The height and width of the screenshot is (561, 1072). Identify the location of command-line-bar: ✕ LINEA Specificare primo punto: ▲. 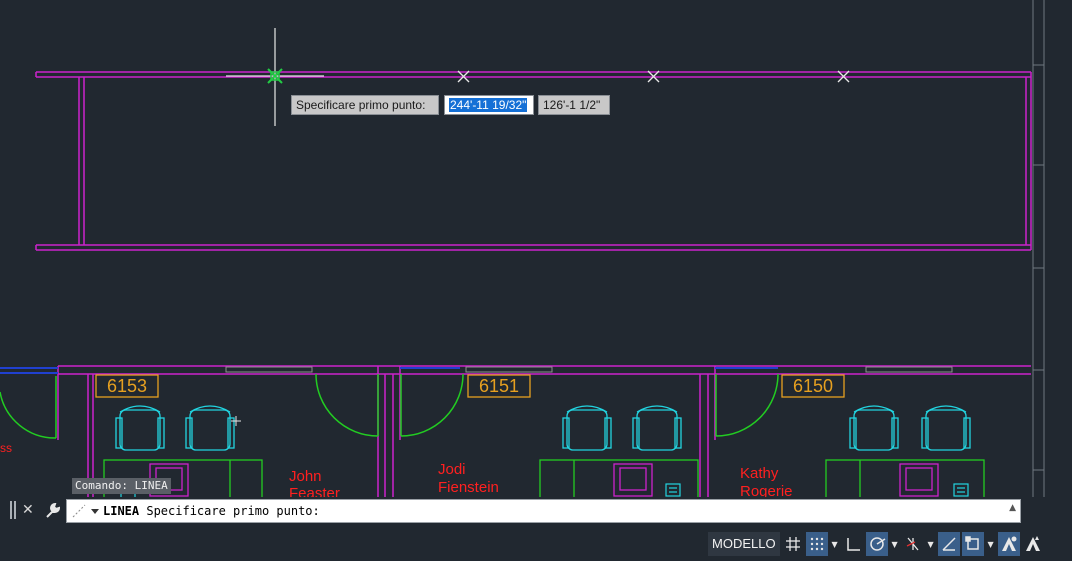
(536, 511).